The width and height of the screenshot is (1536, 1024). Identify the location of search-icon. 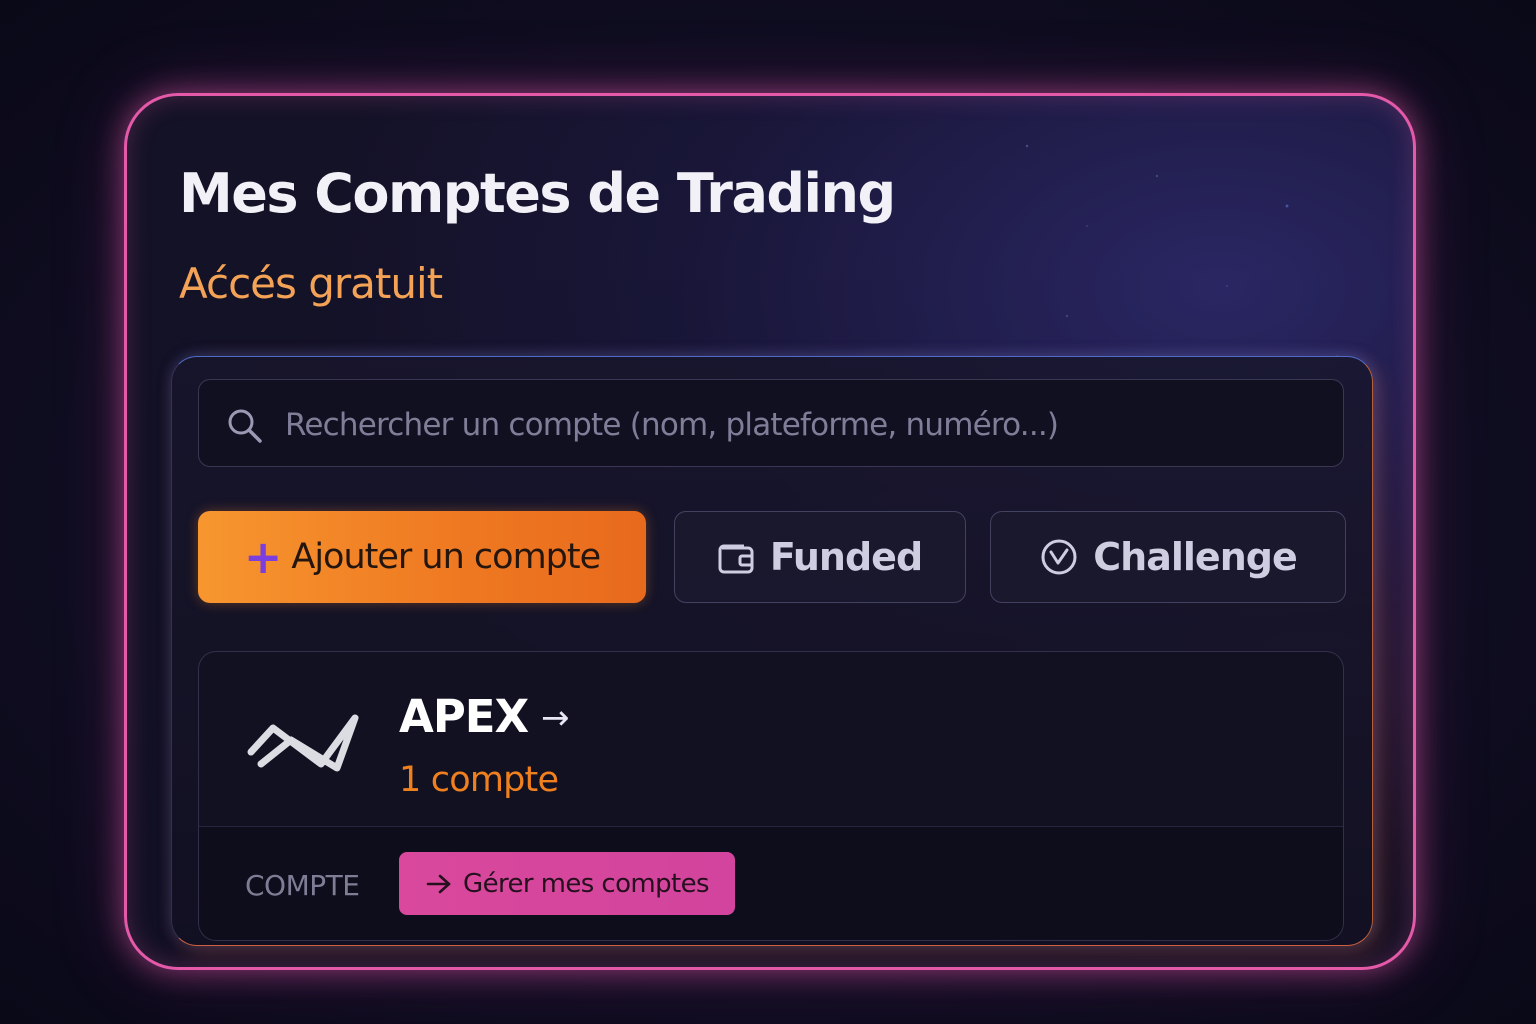
(245, 426).